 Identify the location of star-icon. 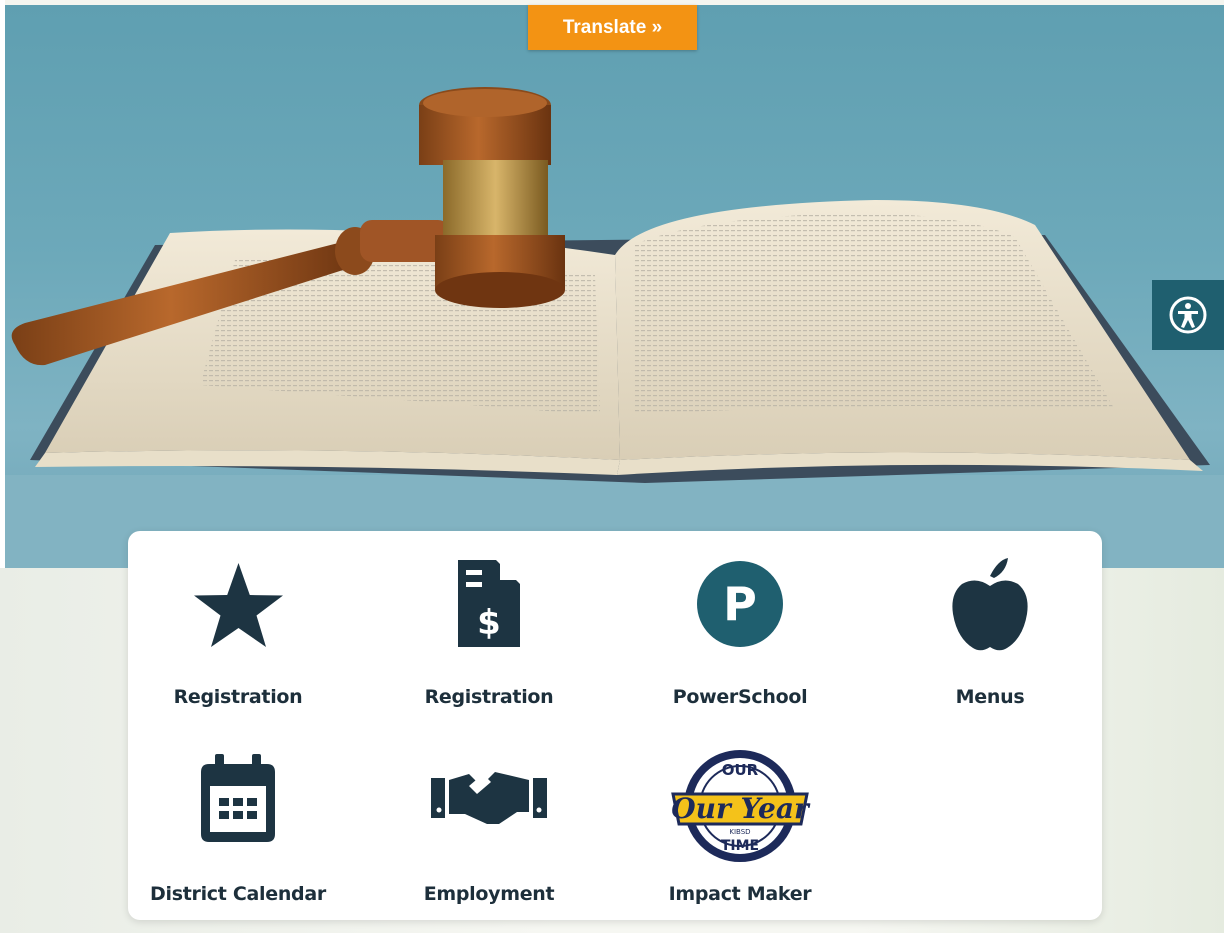
(238, 605).